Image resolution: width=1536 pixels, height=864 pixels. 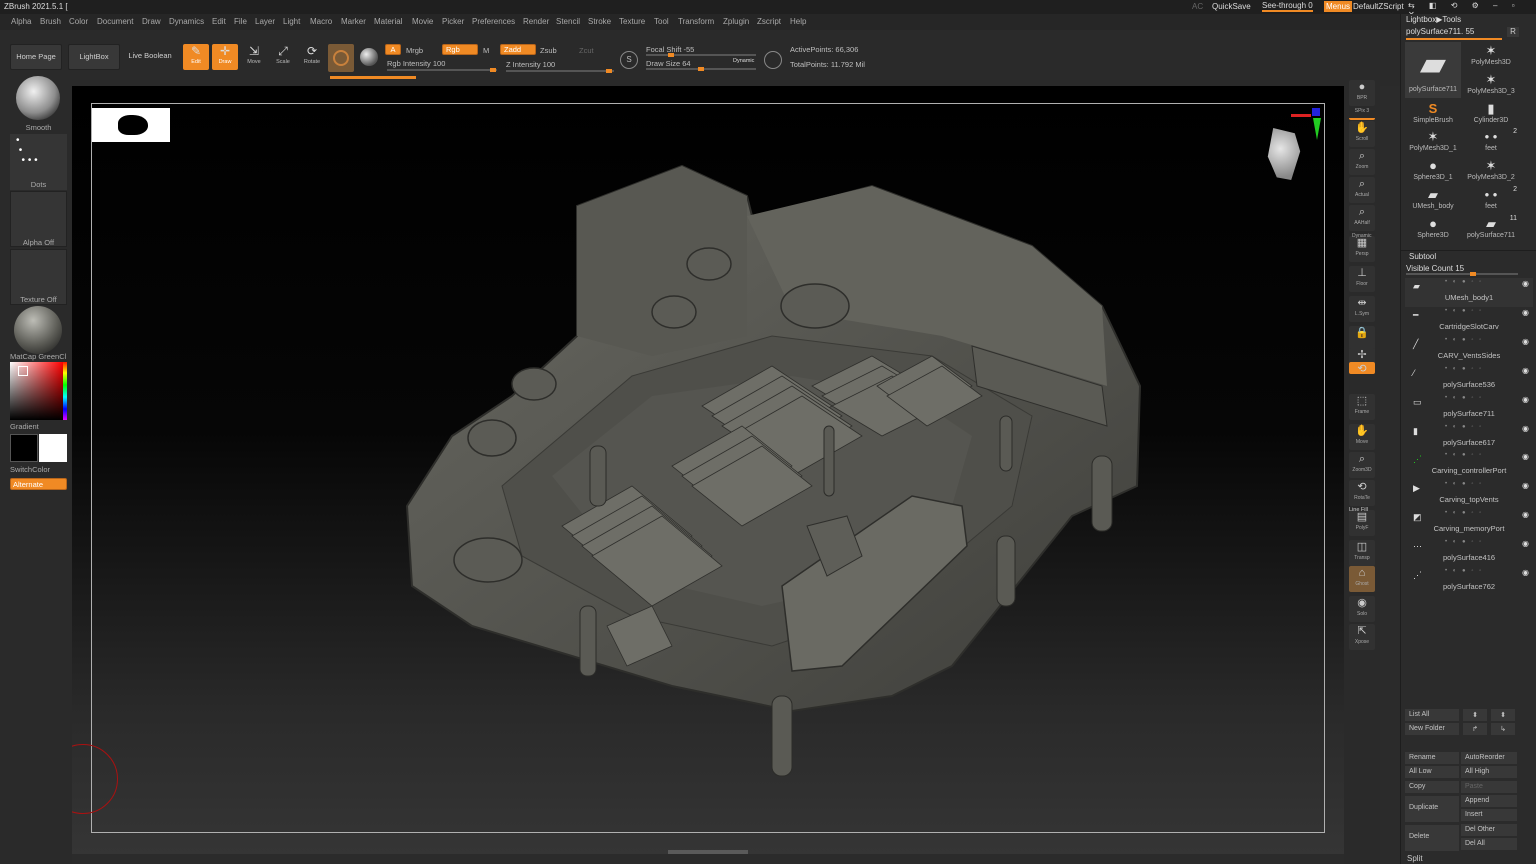 What do you see at coordinates (1432, 838) in the screenshot?
I see `delete-button: Delete` at bounding box center [1432, 838].